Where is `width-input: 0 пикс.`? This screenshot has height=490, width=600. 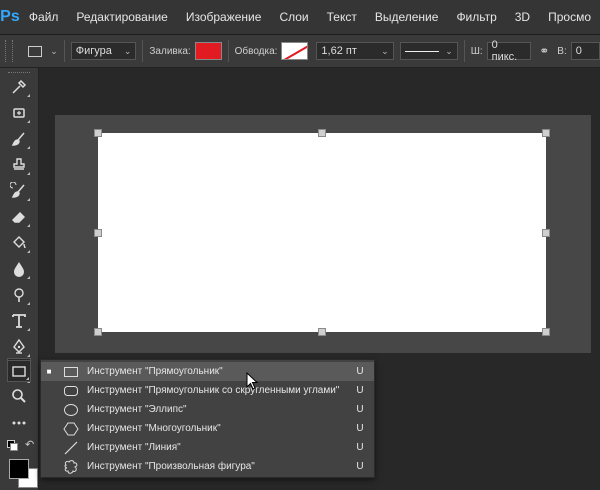
width-input: 0 пикс. is located at coordinates (509, 51).